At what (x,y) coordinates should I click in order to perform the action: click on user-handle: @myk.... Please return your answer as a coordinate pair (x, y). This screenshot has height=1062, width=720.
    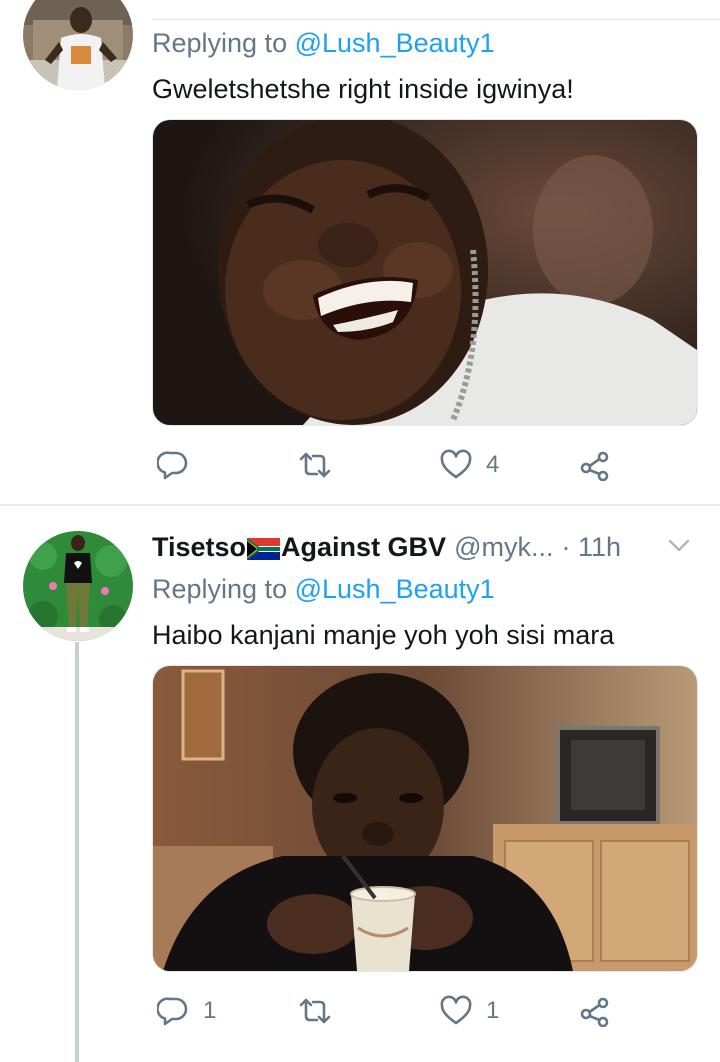
    Looking at the image, I should click on (503, 547).